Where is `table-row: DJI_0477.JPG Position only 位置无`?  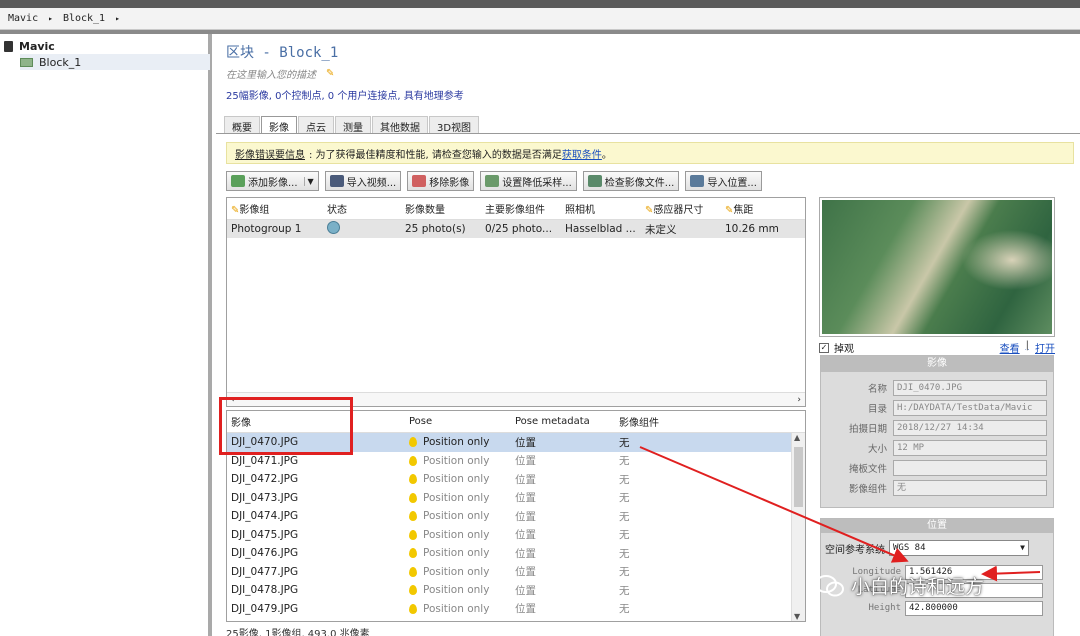
table-row: DJI_0477.JPG Position only 位置无 is located at coordinates (516, 572).